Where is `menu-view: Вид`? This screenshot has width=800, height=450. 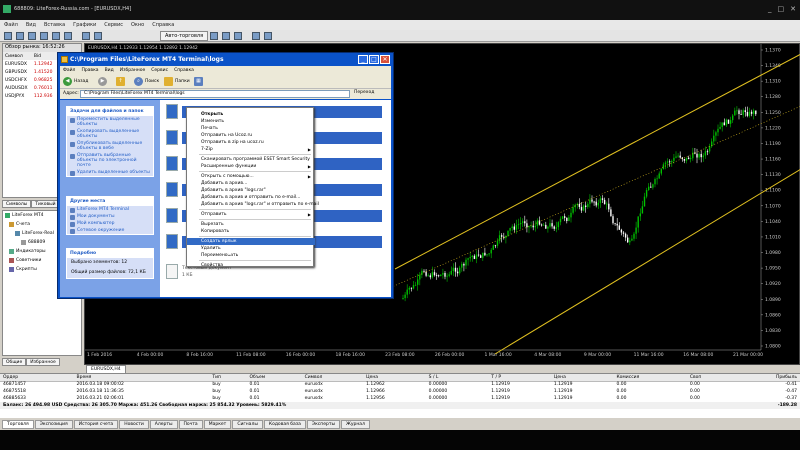
menu-view: Вид is located at coordinates (31, 25).